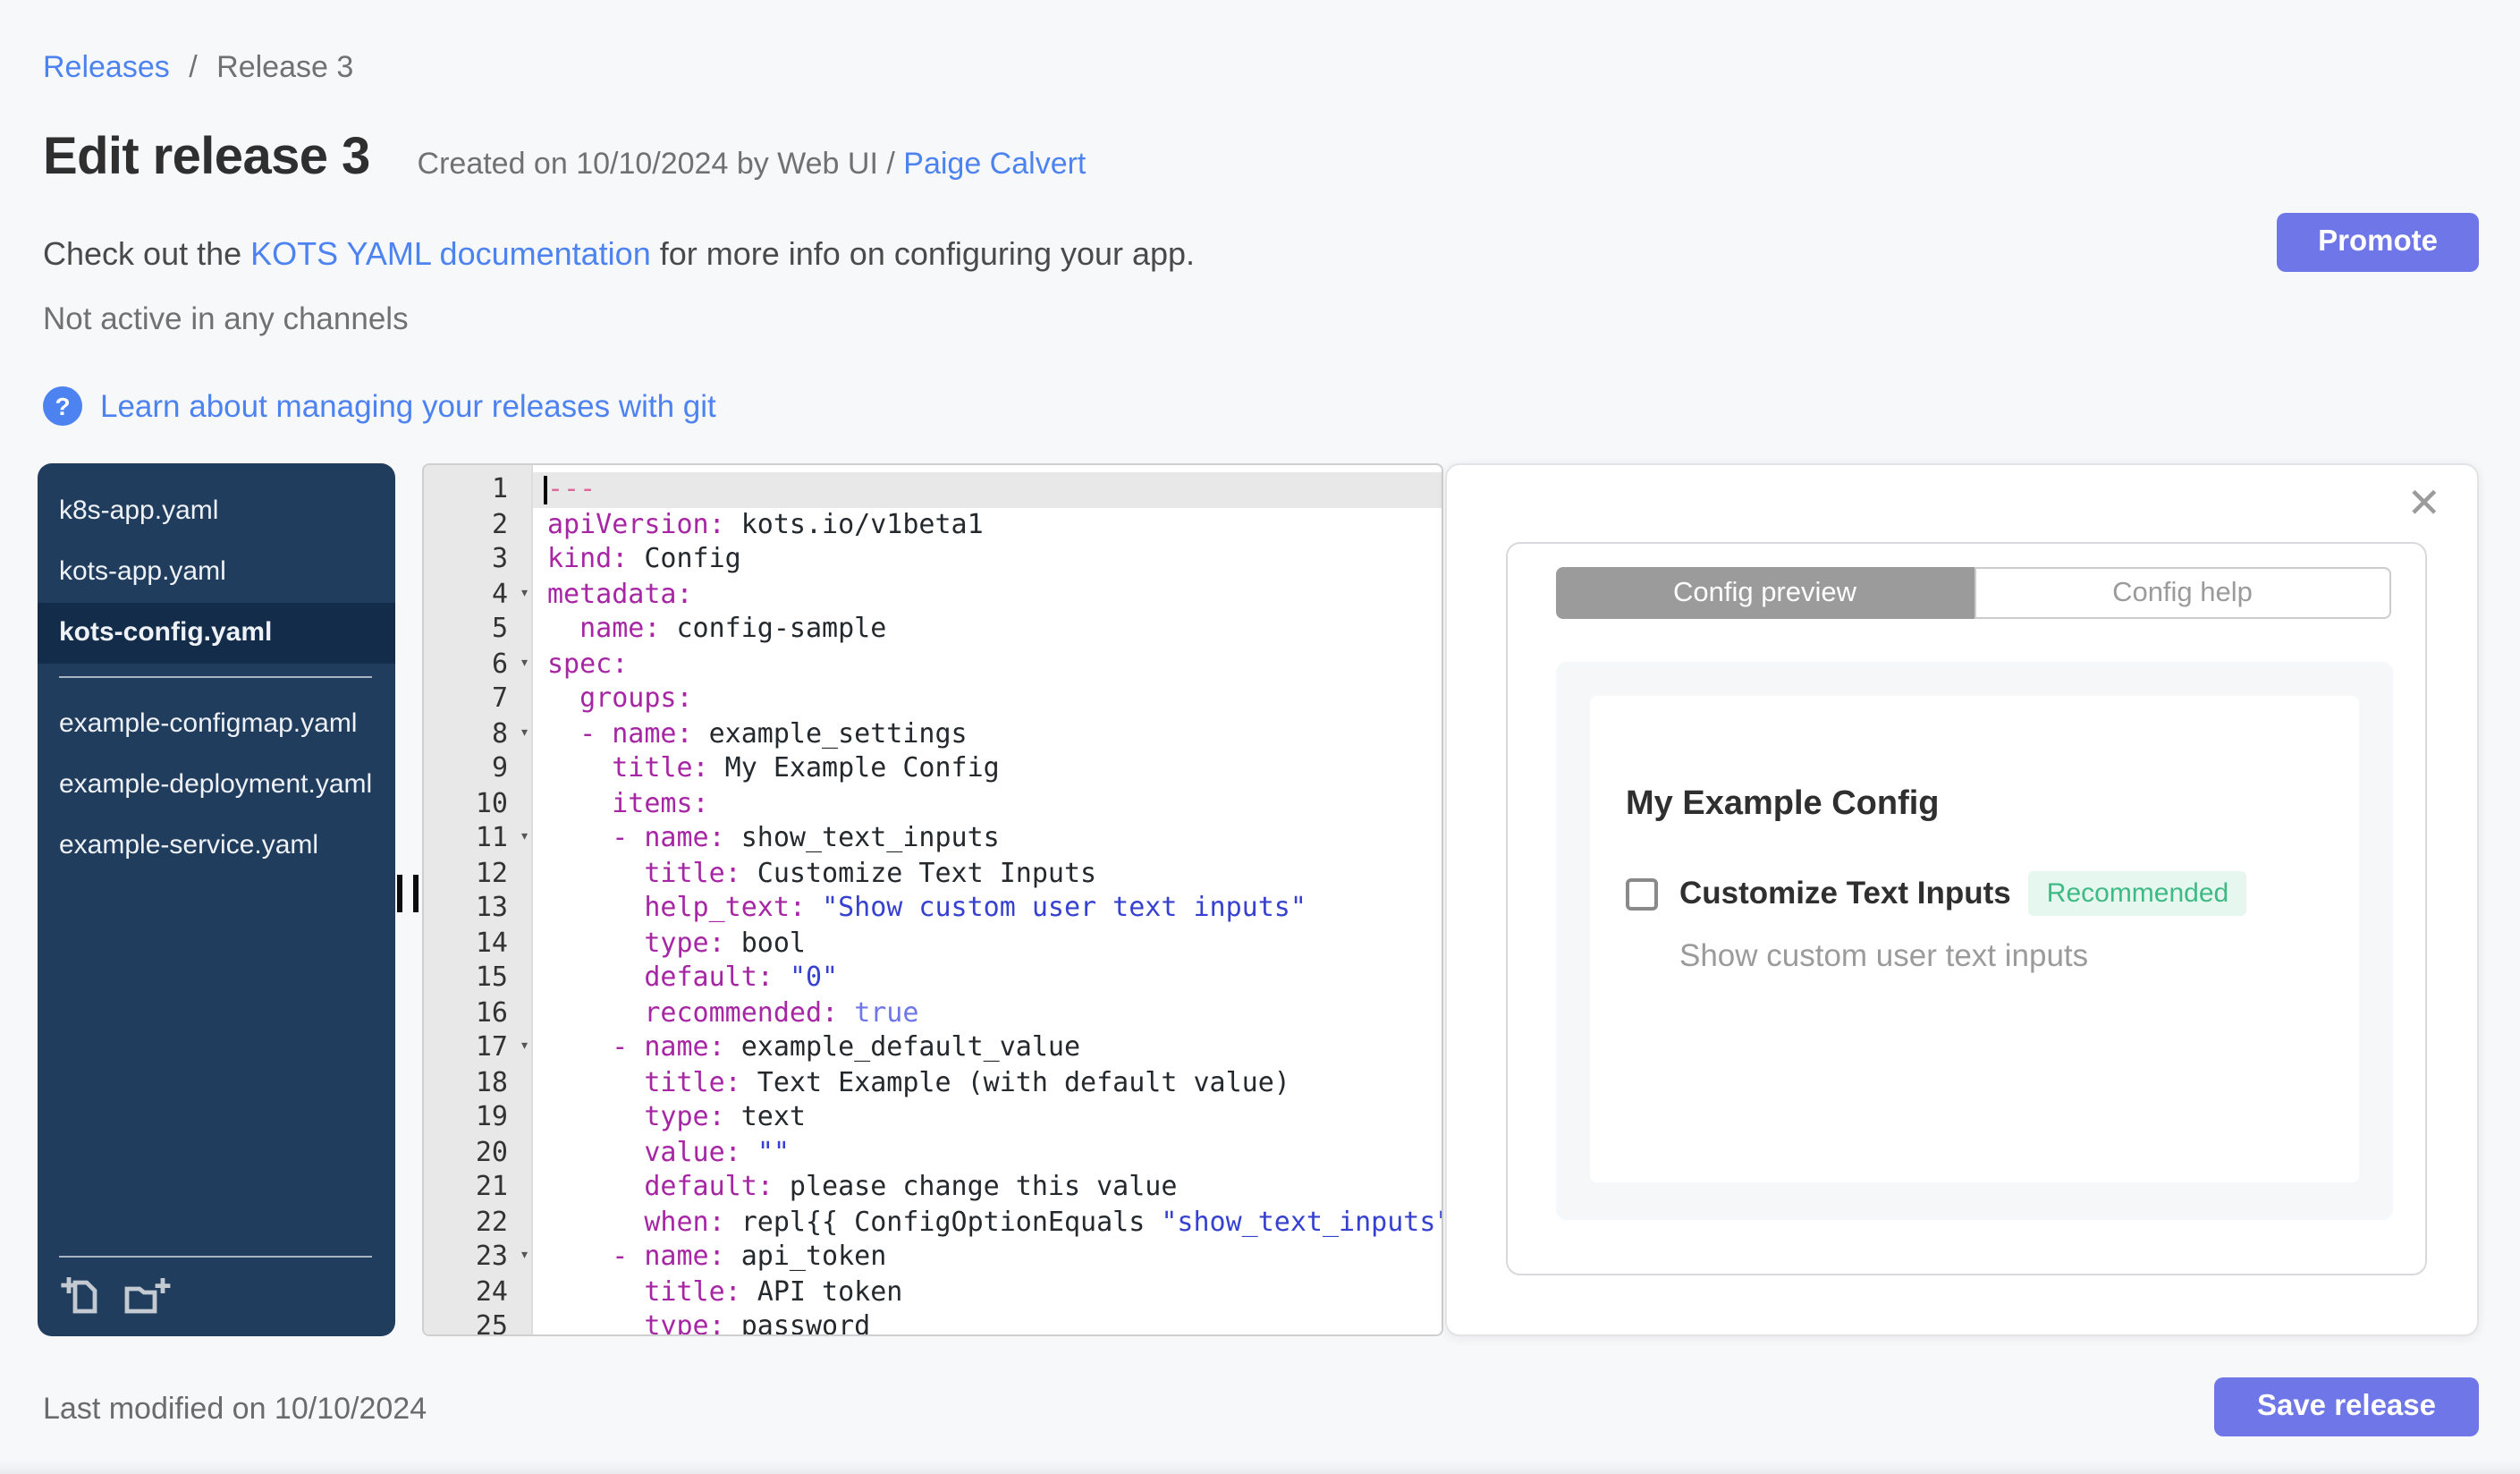 This screenshot has height=1474, width=2520. Describe the element at coordinates (499, 558) in the screenshot. I see `gutter-line: 3` at that location.